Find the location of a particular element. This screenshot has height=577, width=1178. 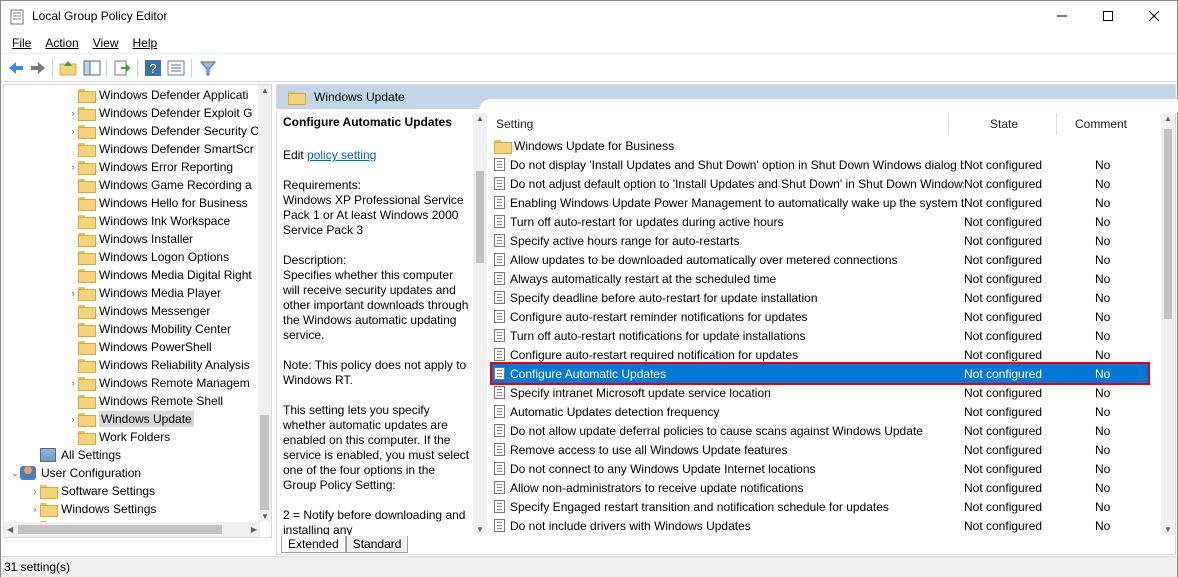

title-bar: Local Group Policy Editor is located at coordinates (589, 16).